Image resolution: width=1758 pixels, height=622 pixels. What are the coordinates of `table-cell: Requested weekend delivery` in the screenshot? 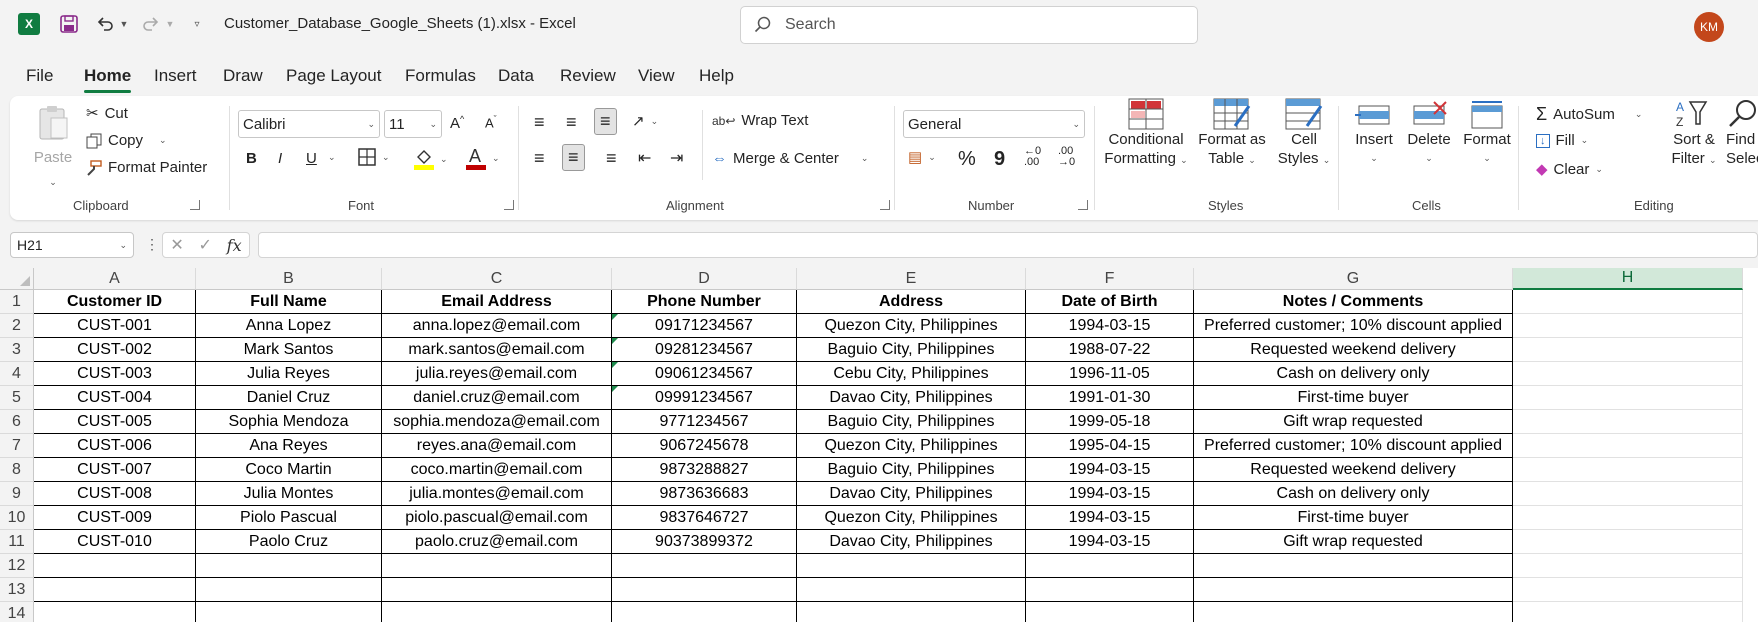 It's located at (1353, 350).